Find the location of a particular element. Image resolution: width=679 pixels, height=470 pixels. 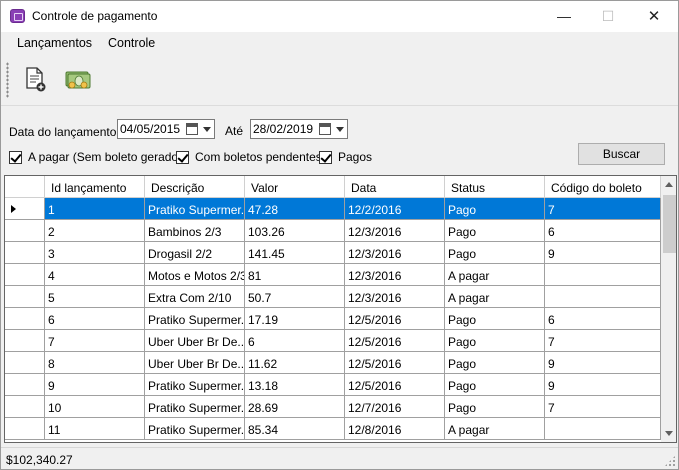

chevron-down-icon is located at coordinates (340, 129).